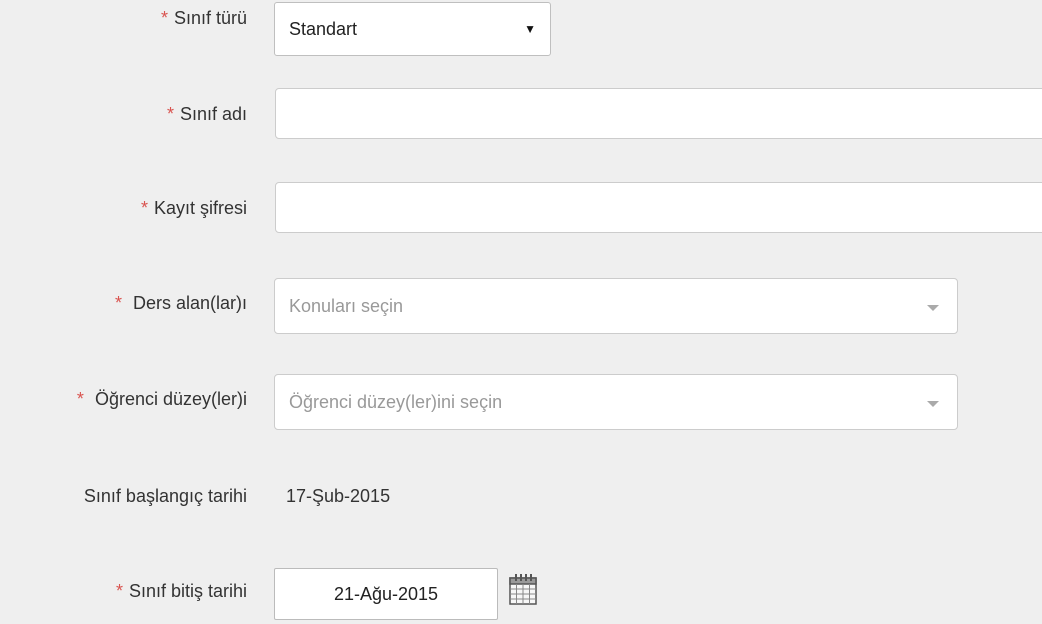 Image resolution: width=1042 pixels, height=624 pixels. What do you see at coordinates (161, 399) in the screenshot?
I see `levels-label: * Öğrenci düzey(ler)i` at bounding box center [161, 399].